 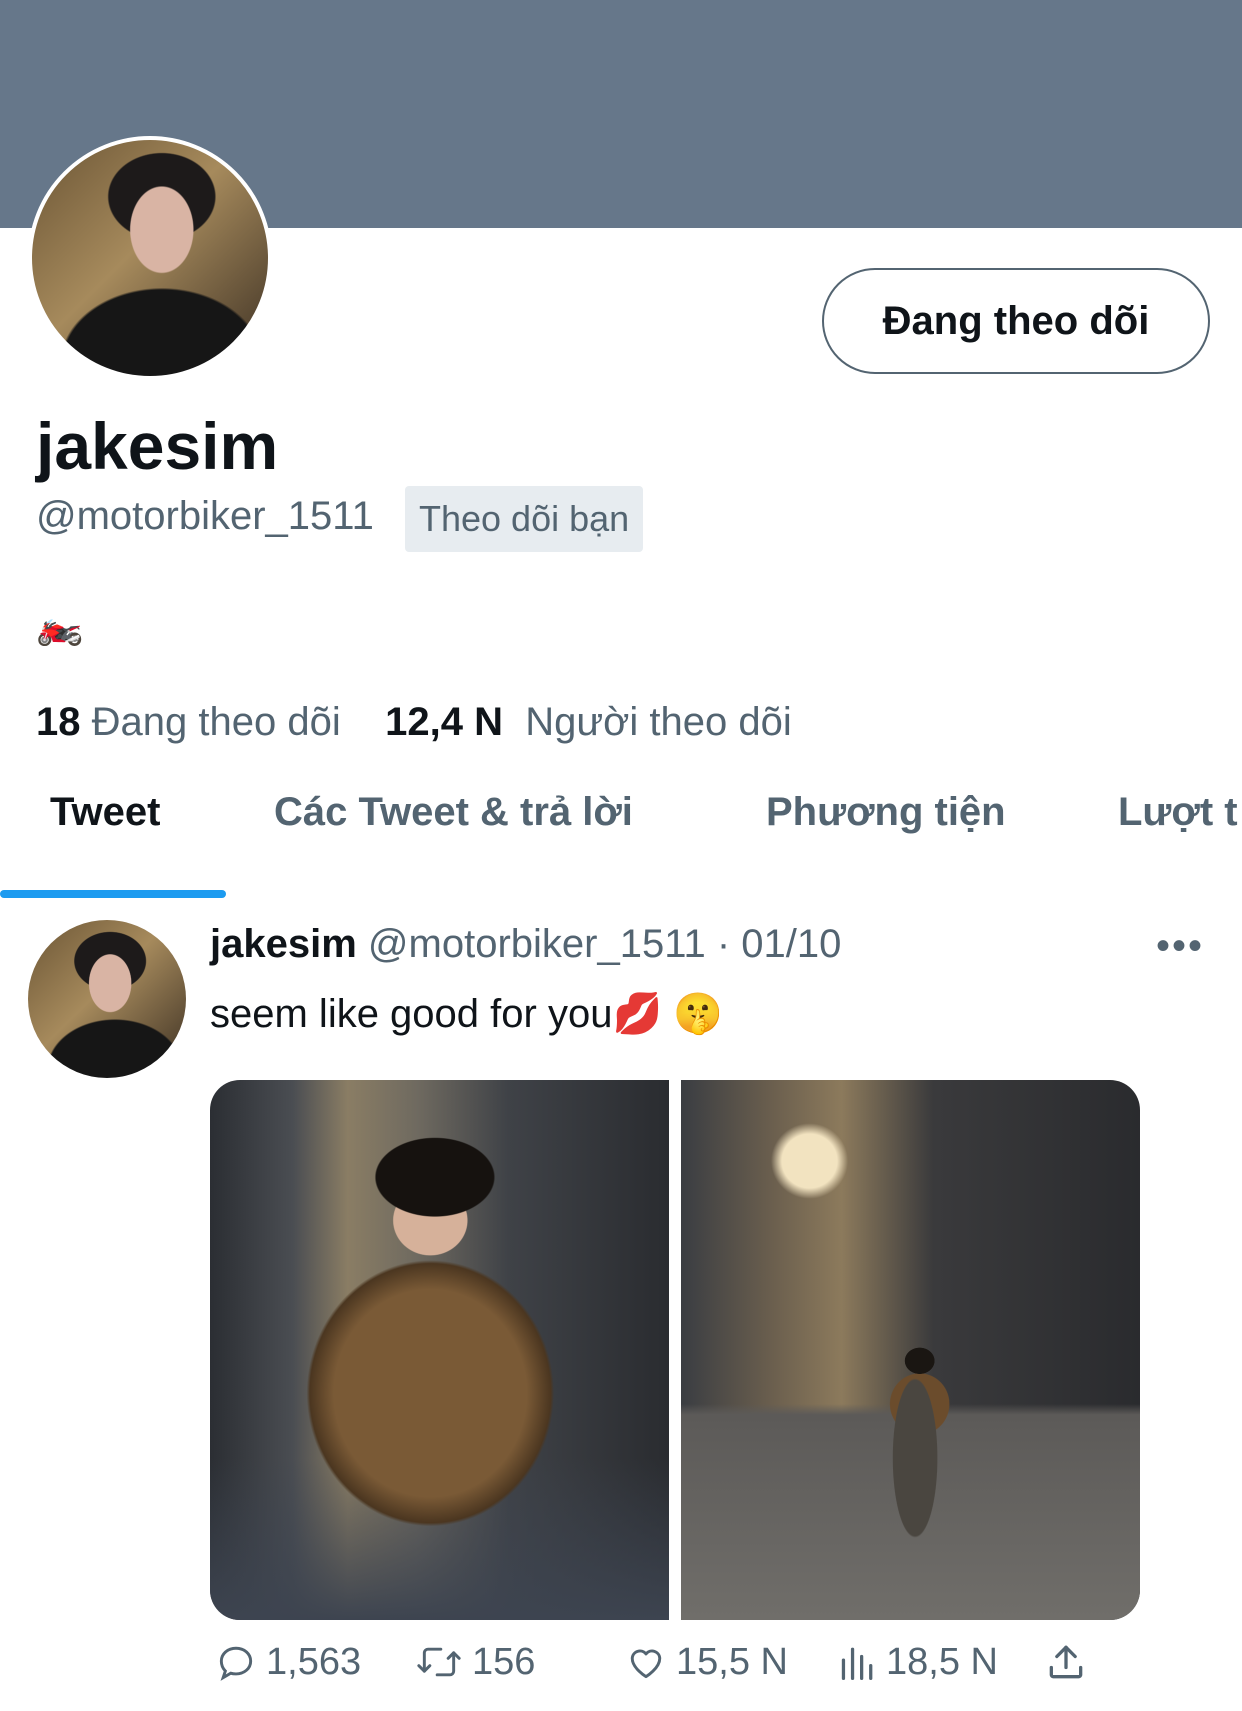 I want to click on tweet-author-handle: @motorbiker_1511, so click(x=537, y=944).